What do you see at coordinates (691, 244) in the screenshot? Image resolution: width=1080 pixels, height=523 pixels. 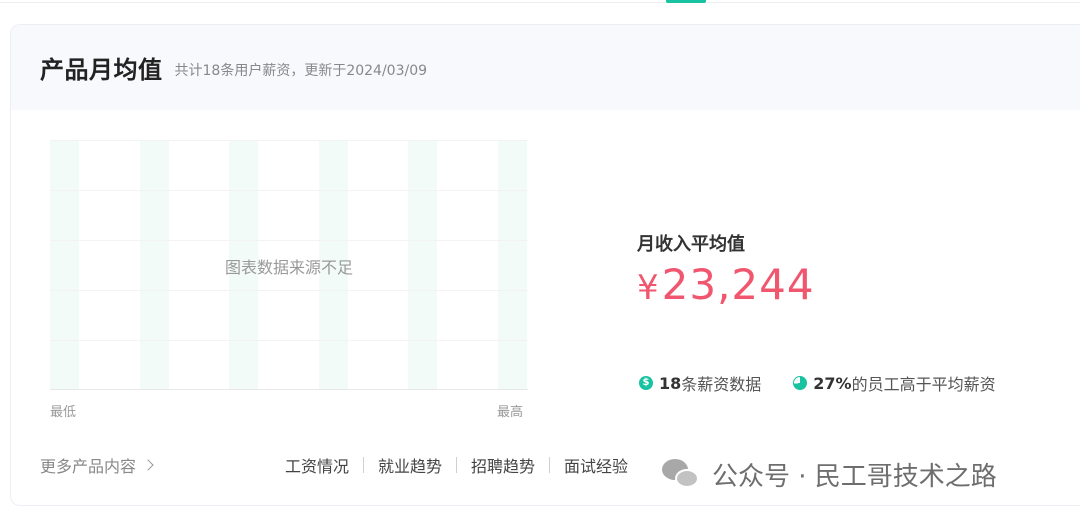 I see `average-salary-label: 月收入平均值` at bounding box center [691, 244].